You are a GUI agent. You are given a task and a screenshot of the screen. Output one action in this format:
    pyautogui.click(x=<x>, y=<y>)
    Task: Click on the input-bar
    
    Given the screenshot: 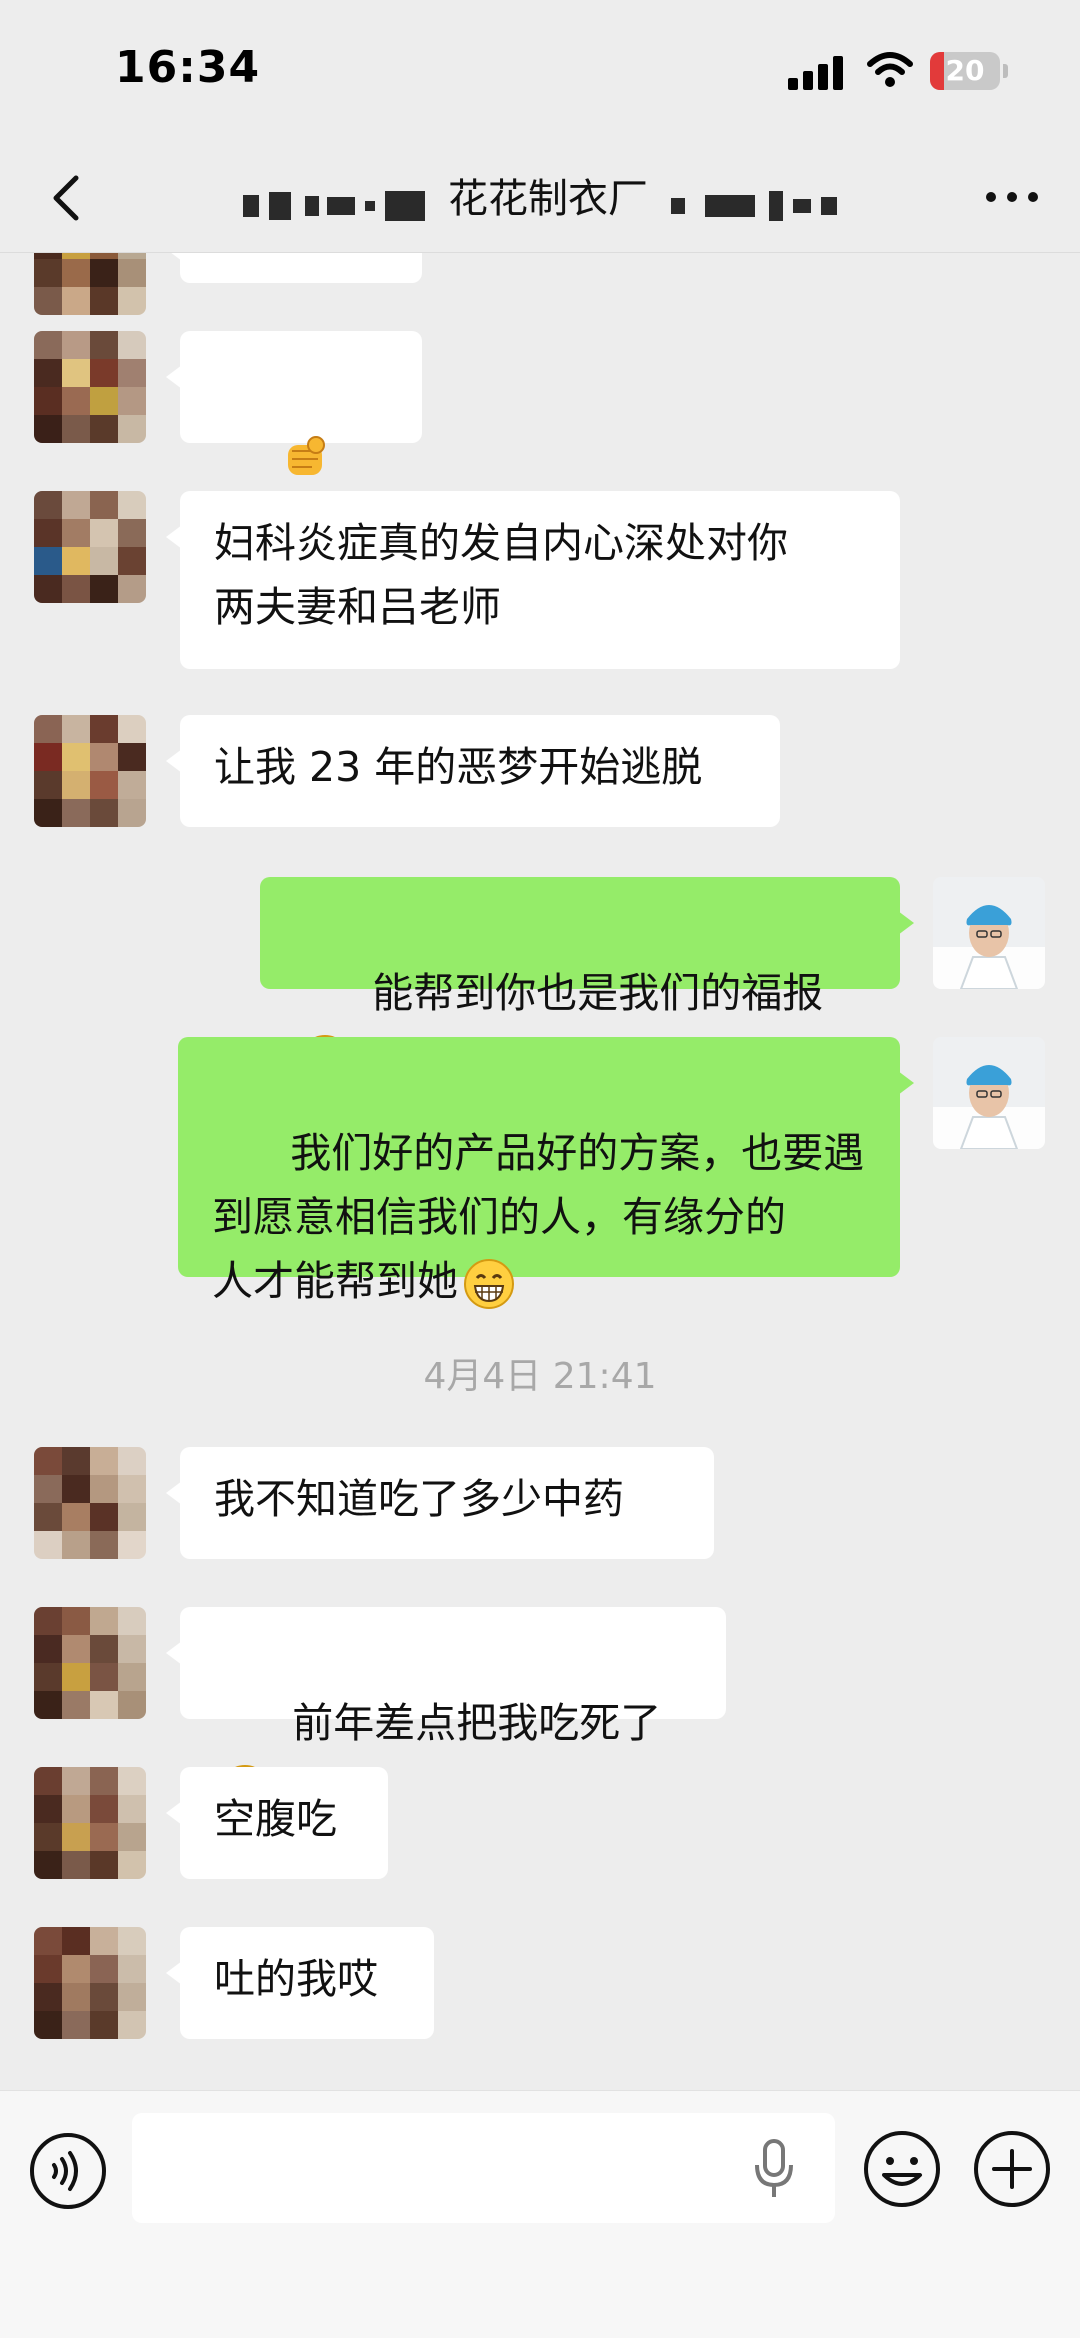 What is the action you would take?
    pyautogui.click(x=540, y=2214)
    